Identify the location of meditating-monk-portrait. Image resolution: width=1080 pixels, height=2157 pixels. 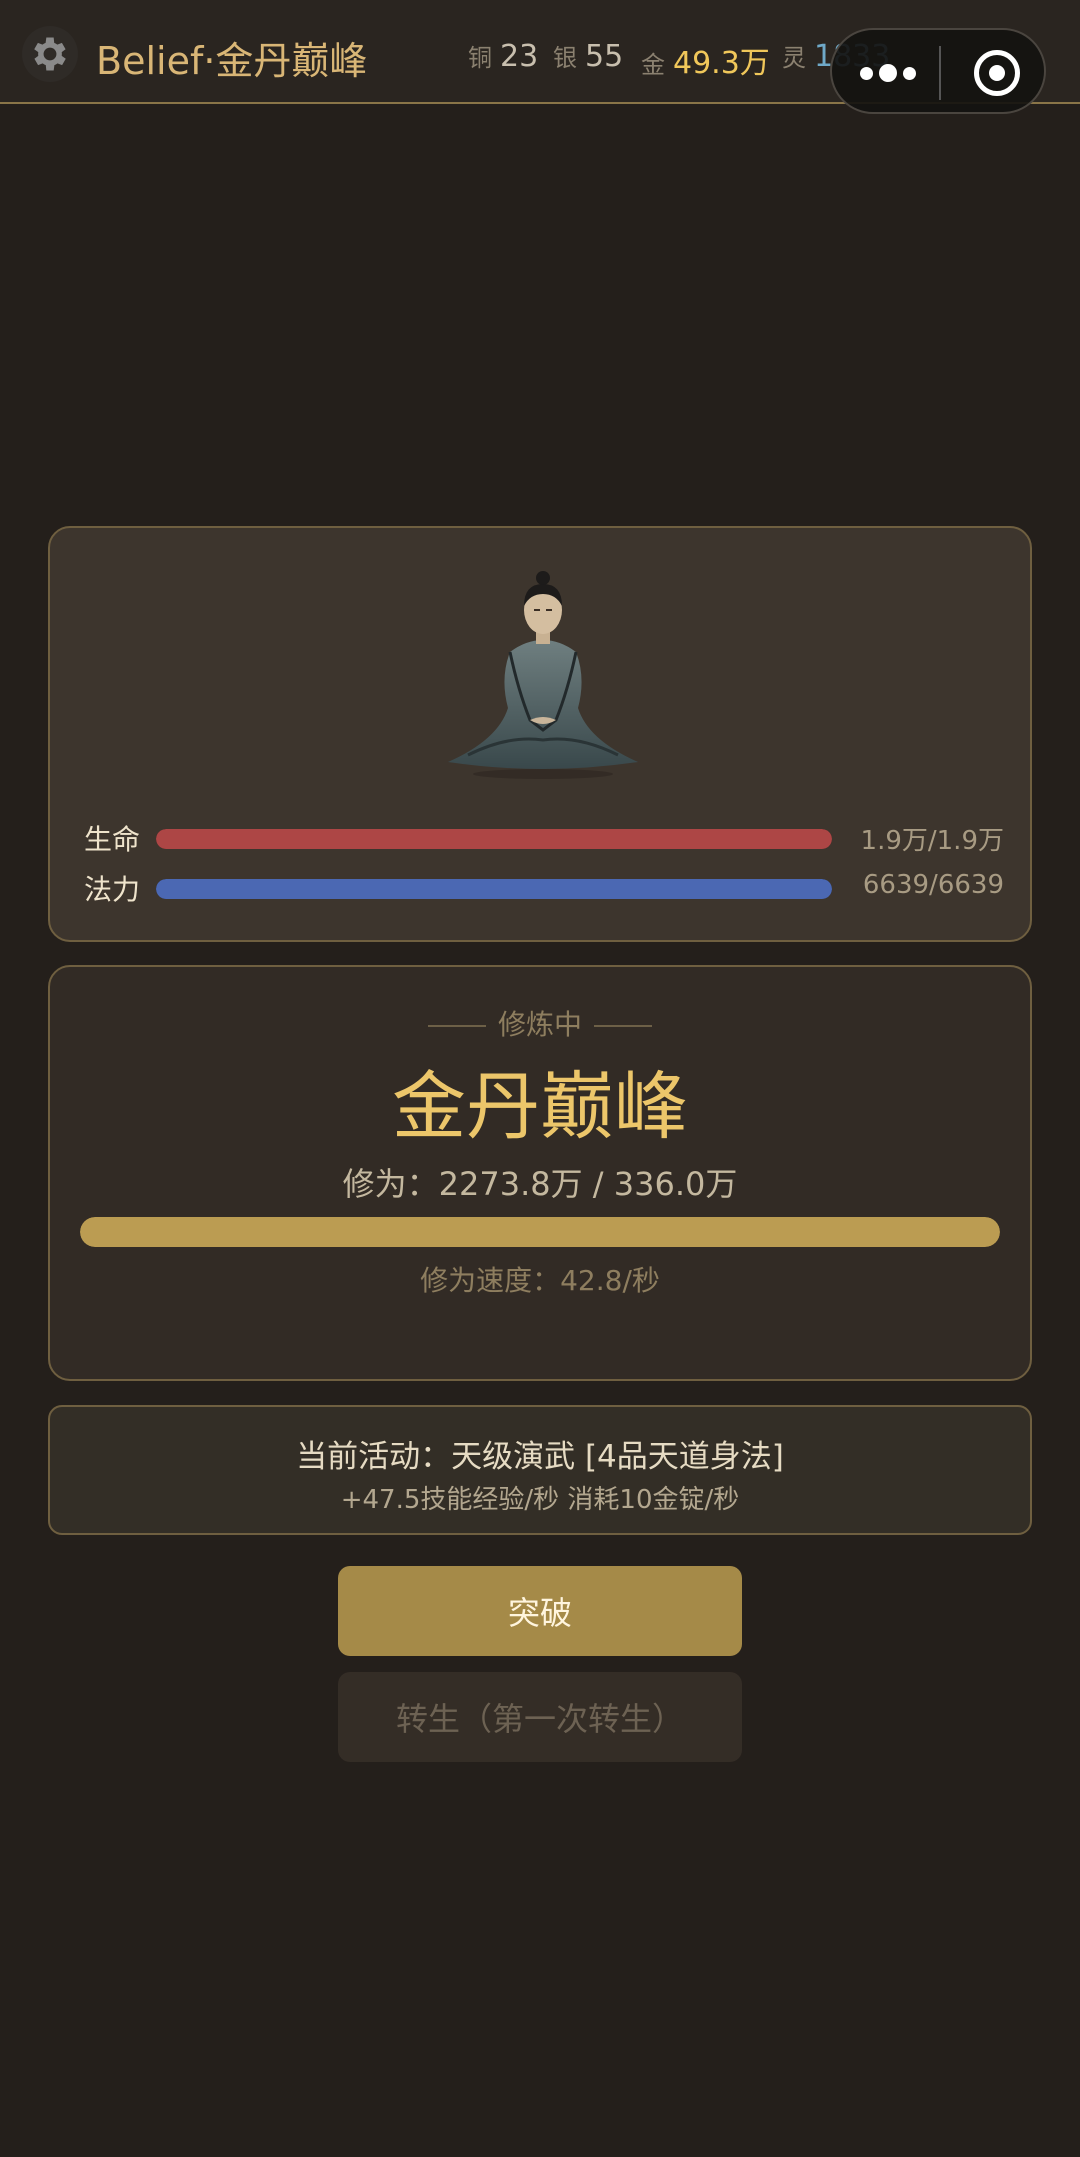
(543, 675).